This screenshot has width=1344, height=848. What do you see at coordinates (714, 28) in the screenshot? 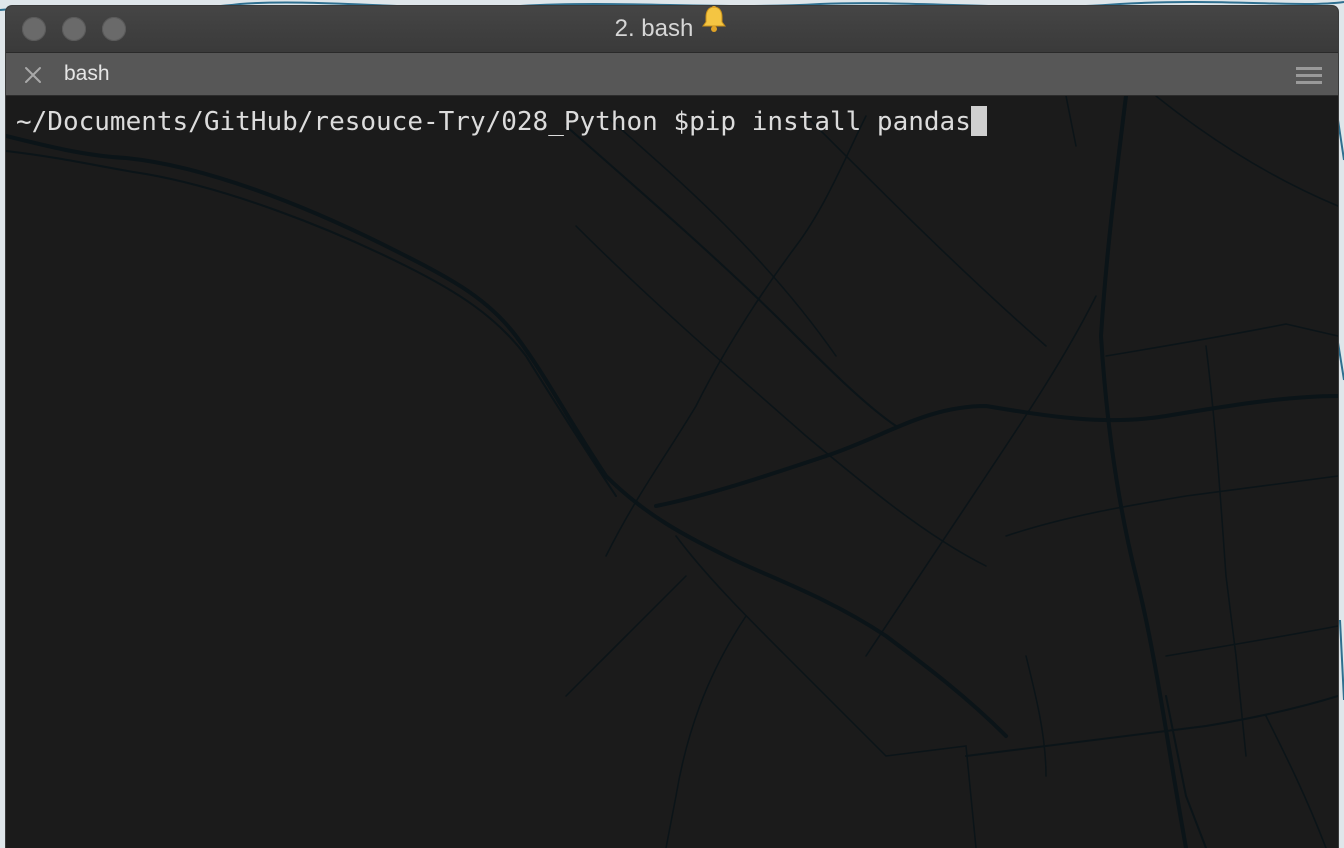
I see `bell-icon` at bounding box center [714, 28].